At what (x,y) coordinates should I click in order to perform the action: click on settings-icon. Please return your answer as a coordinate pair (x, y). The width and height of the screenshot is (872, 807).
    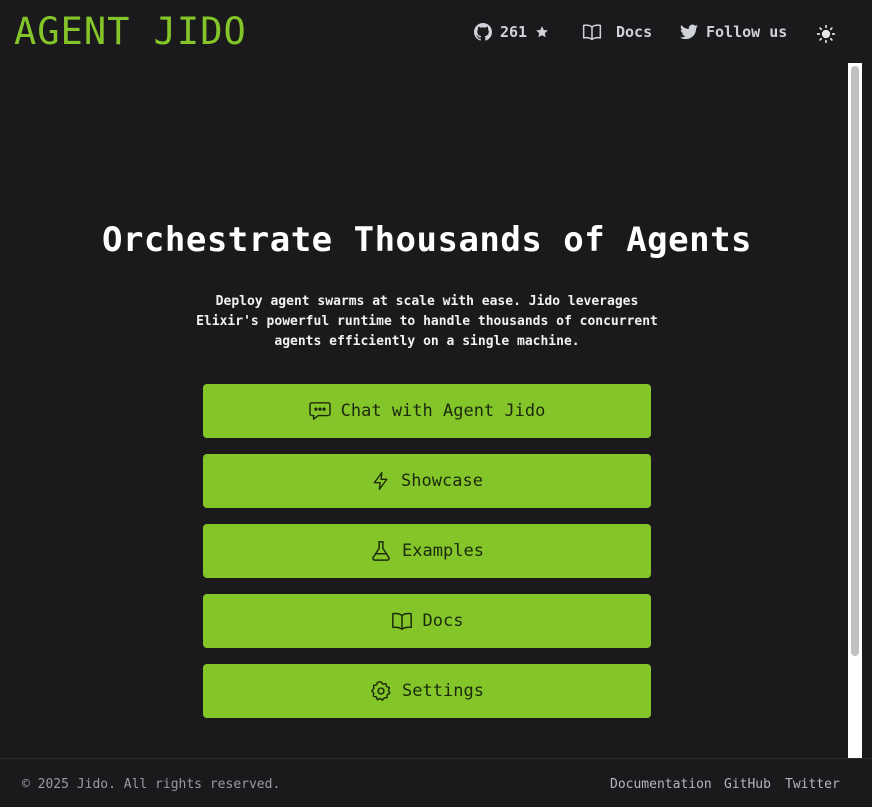
    Looking at the image, I should click on (386, 691).